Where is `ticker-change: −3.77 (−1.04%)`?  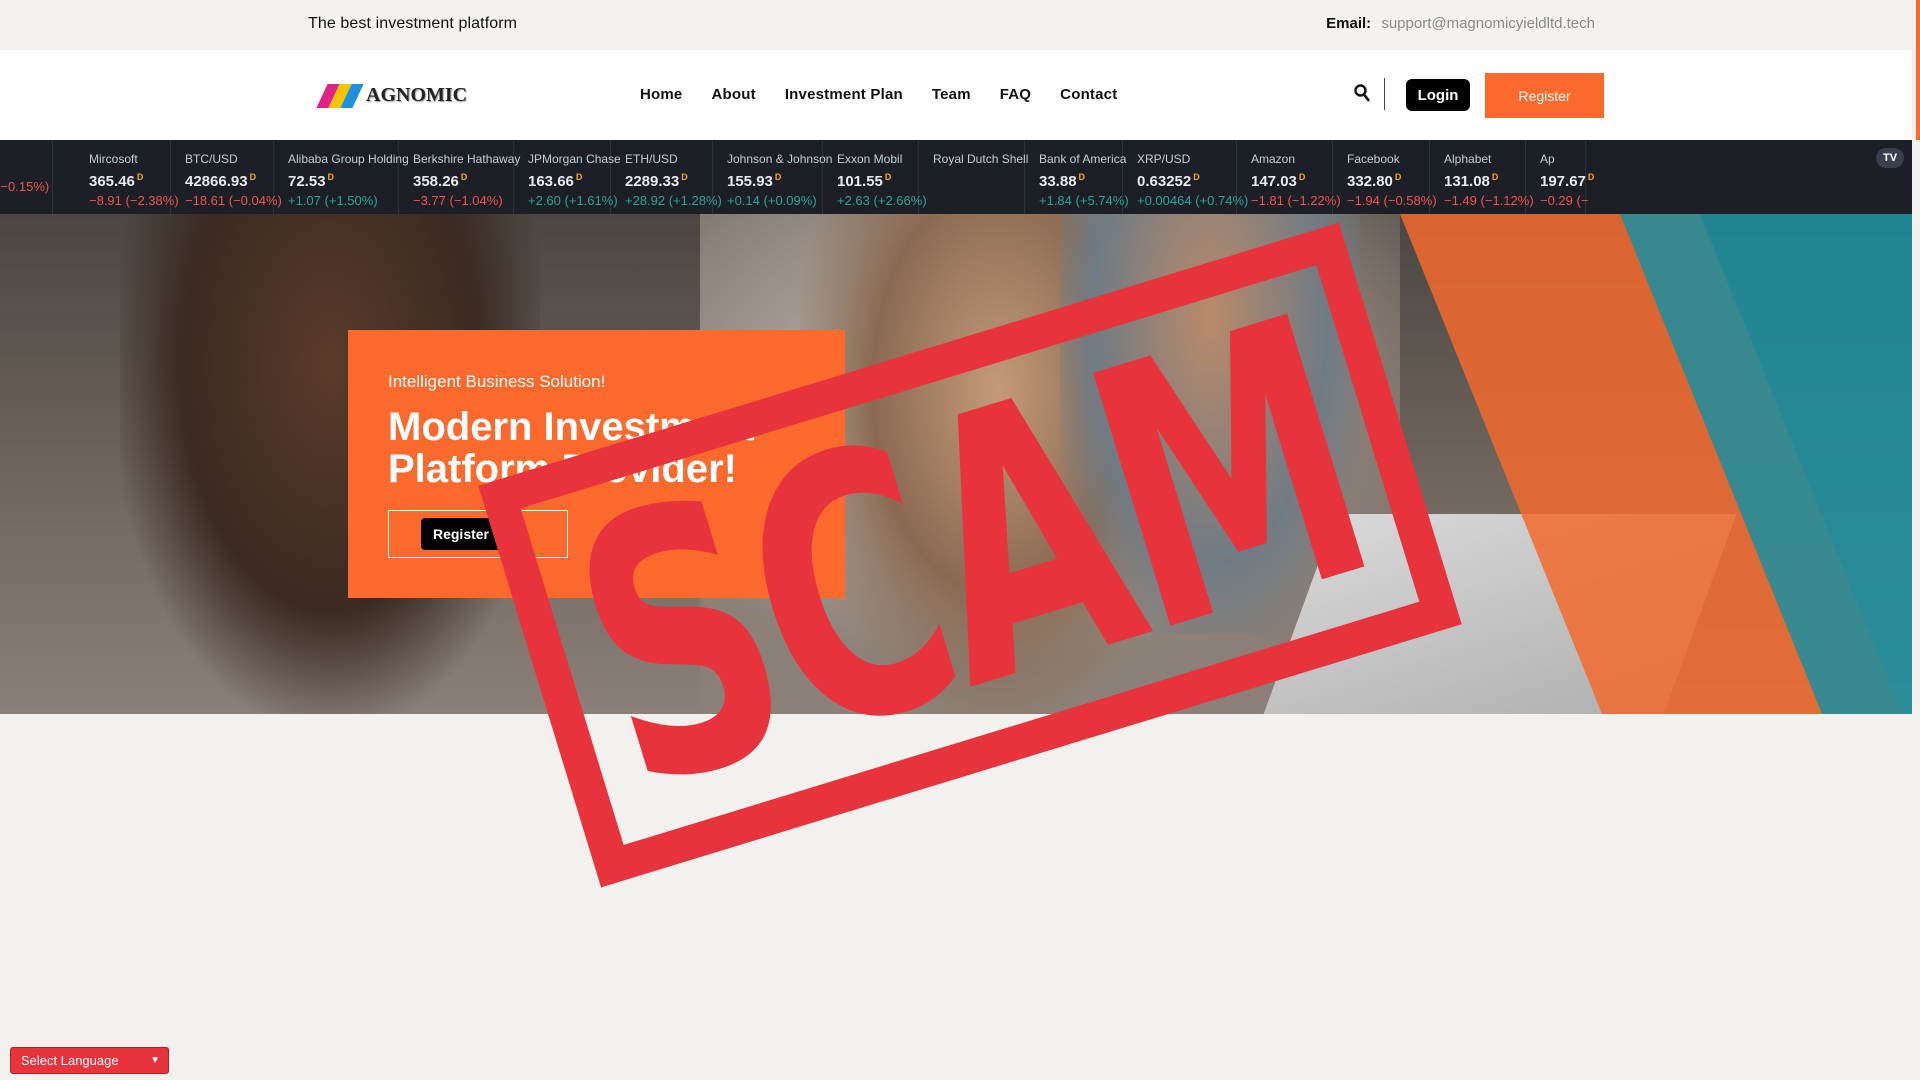
ticker-change: −3.77 (−1.04%) is located at coordinates (463, 200).